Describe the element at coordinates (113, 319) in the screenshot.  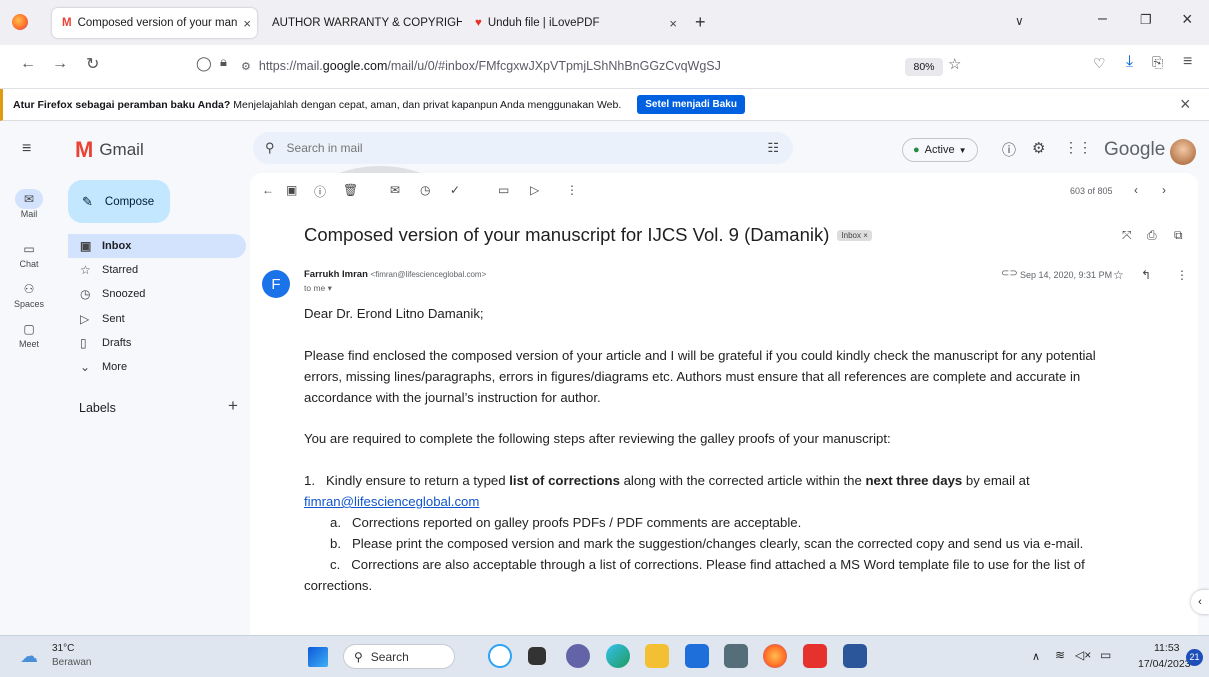
I see `nav-label: Sent` at that location.